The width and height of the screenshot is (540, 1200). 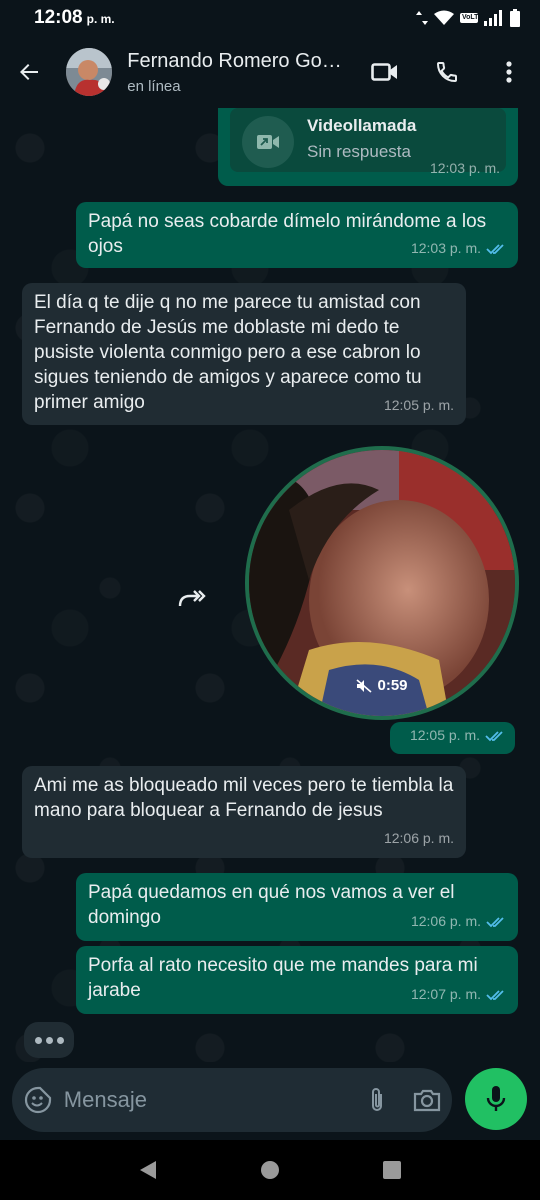 I want to click on header-actions, so click(x=447, y=72).